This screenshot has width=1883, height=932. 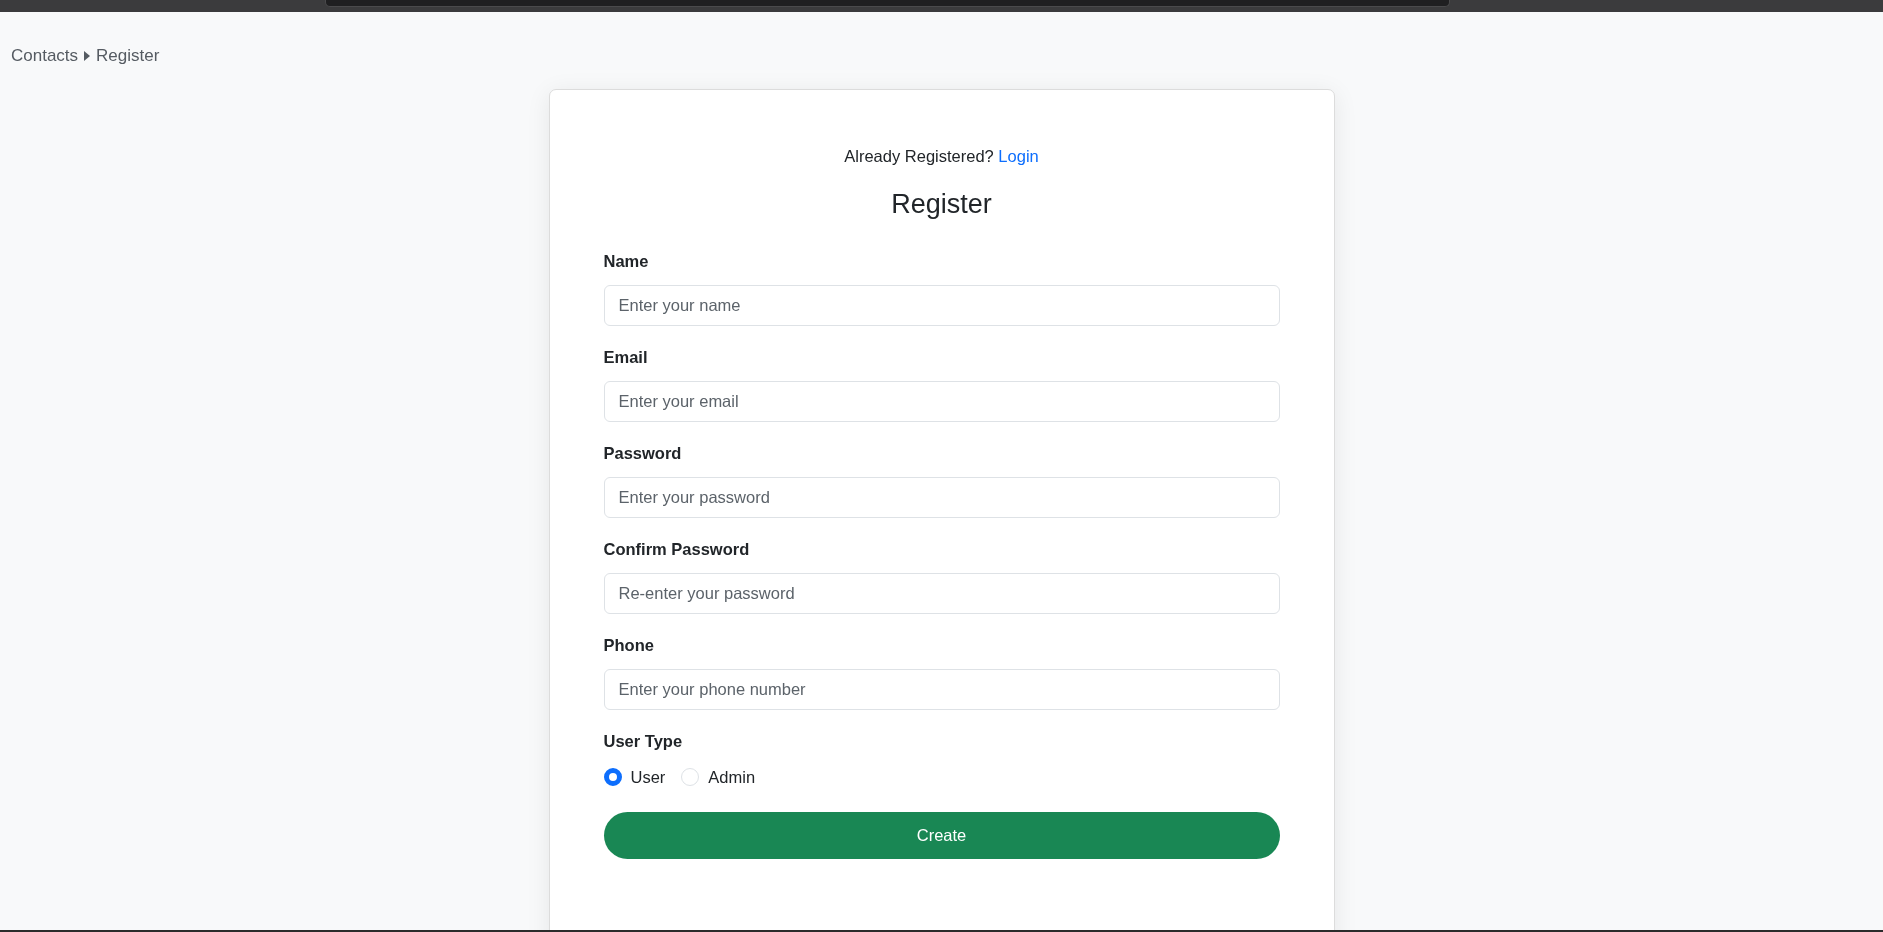 I want to click on caret-right-icon, so click(x=87, y=56).